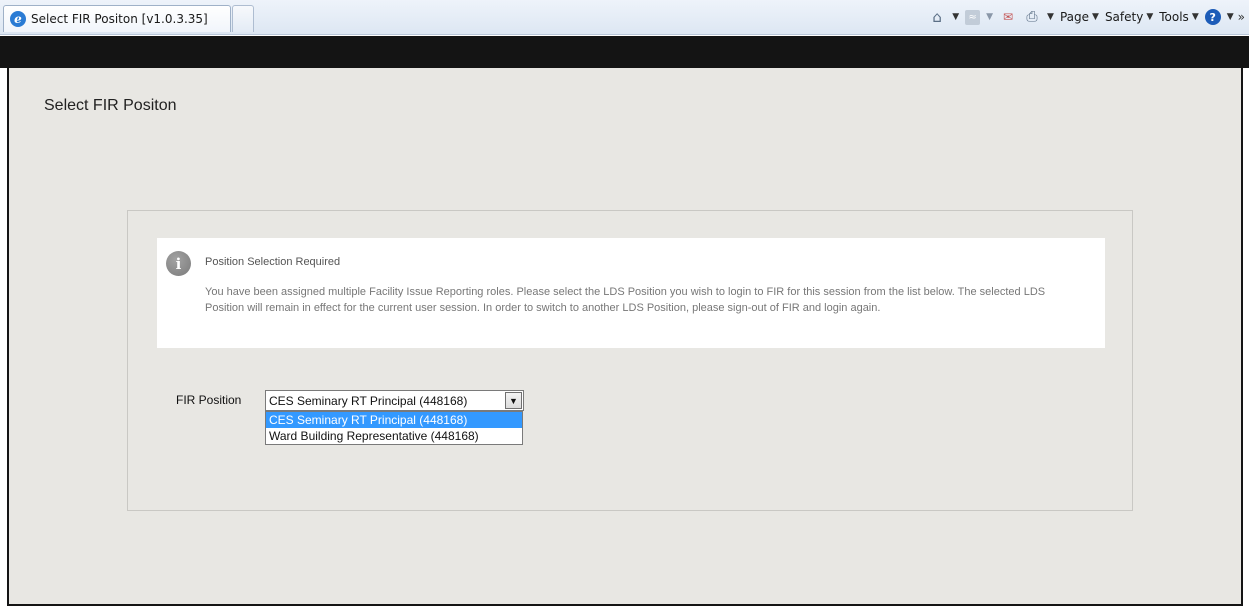  Describe the element at coordinates (973, 17) in the screenshot. I see `feeds-icon: ≈` at that location.